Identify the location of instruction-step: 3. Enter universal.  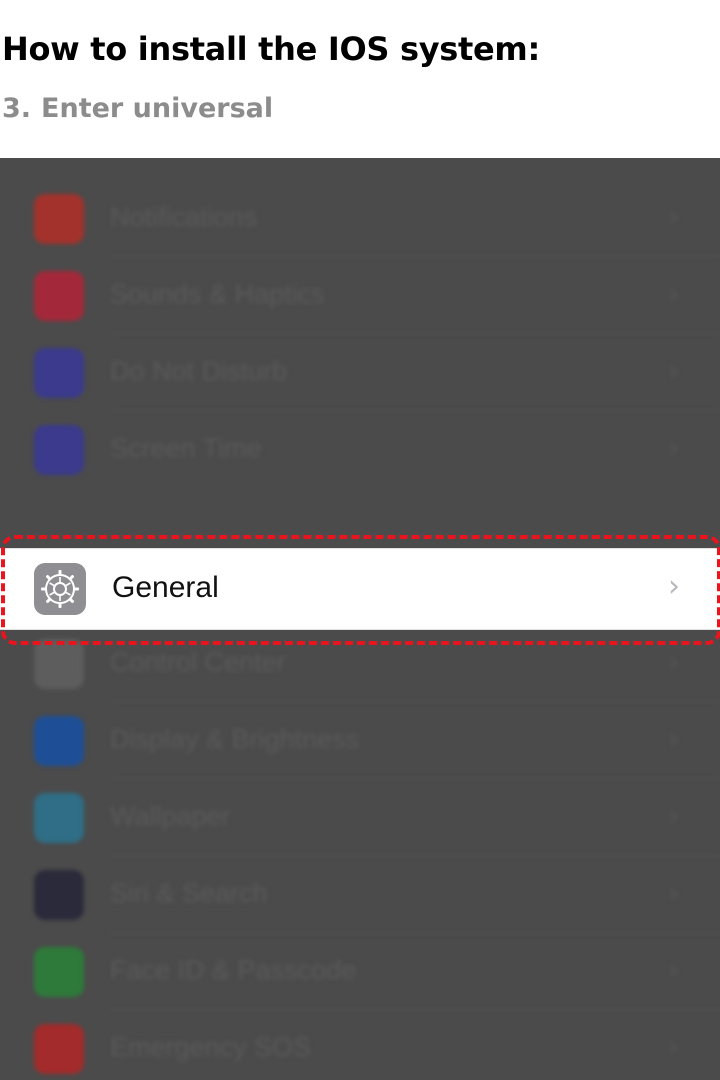
(137, 108).